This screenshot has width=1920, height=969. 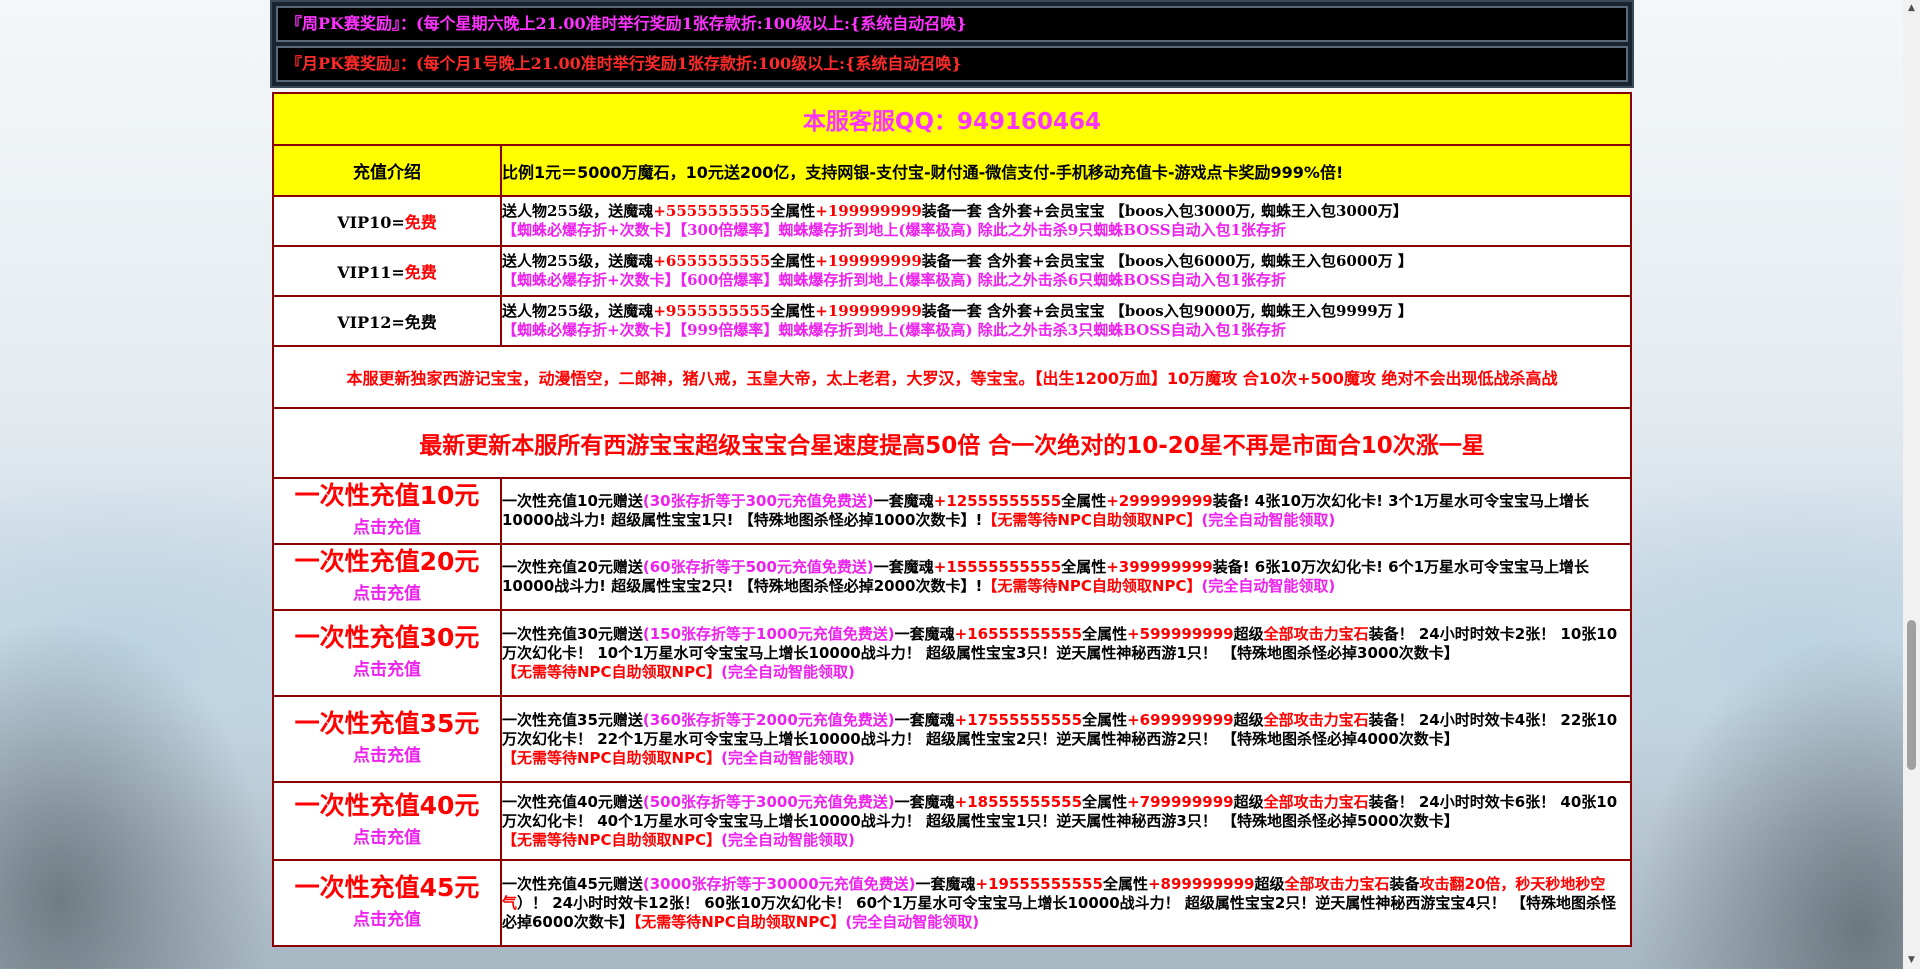 What do you see at coordinates (387, 739) in the screenshot?
I see `charge-label-cell: 一次性充值35元 点击充值` at bounding box center [387, 739].